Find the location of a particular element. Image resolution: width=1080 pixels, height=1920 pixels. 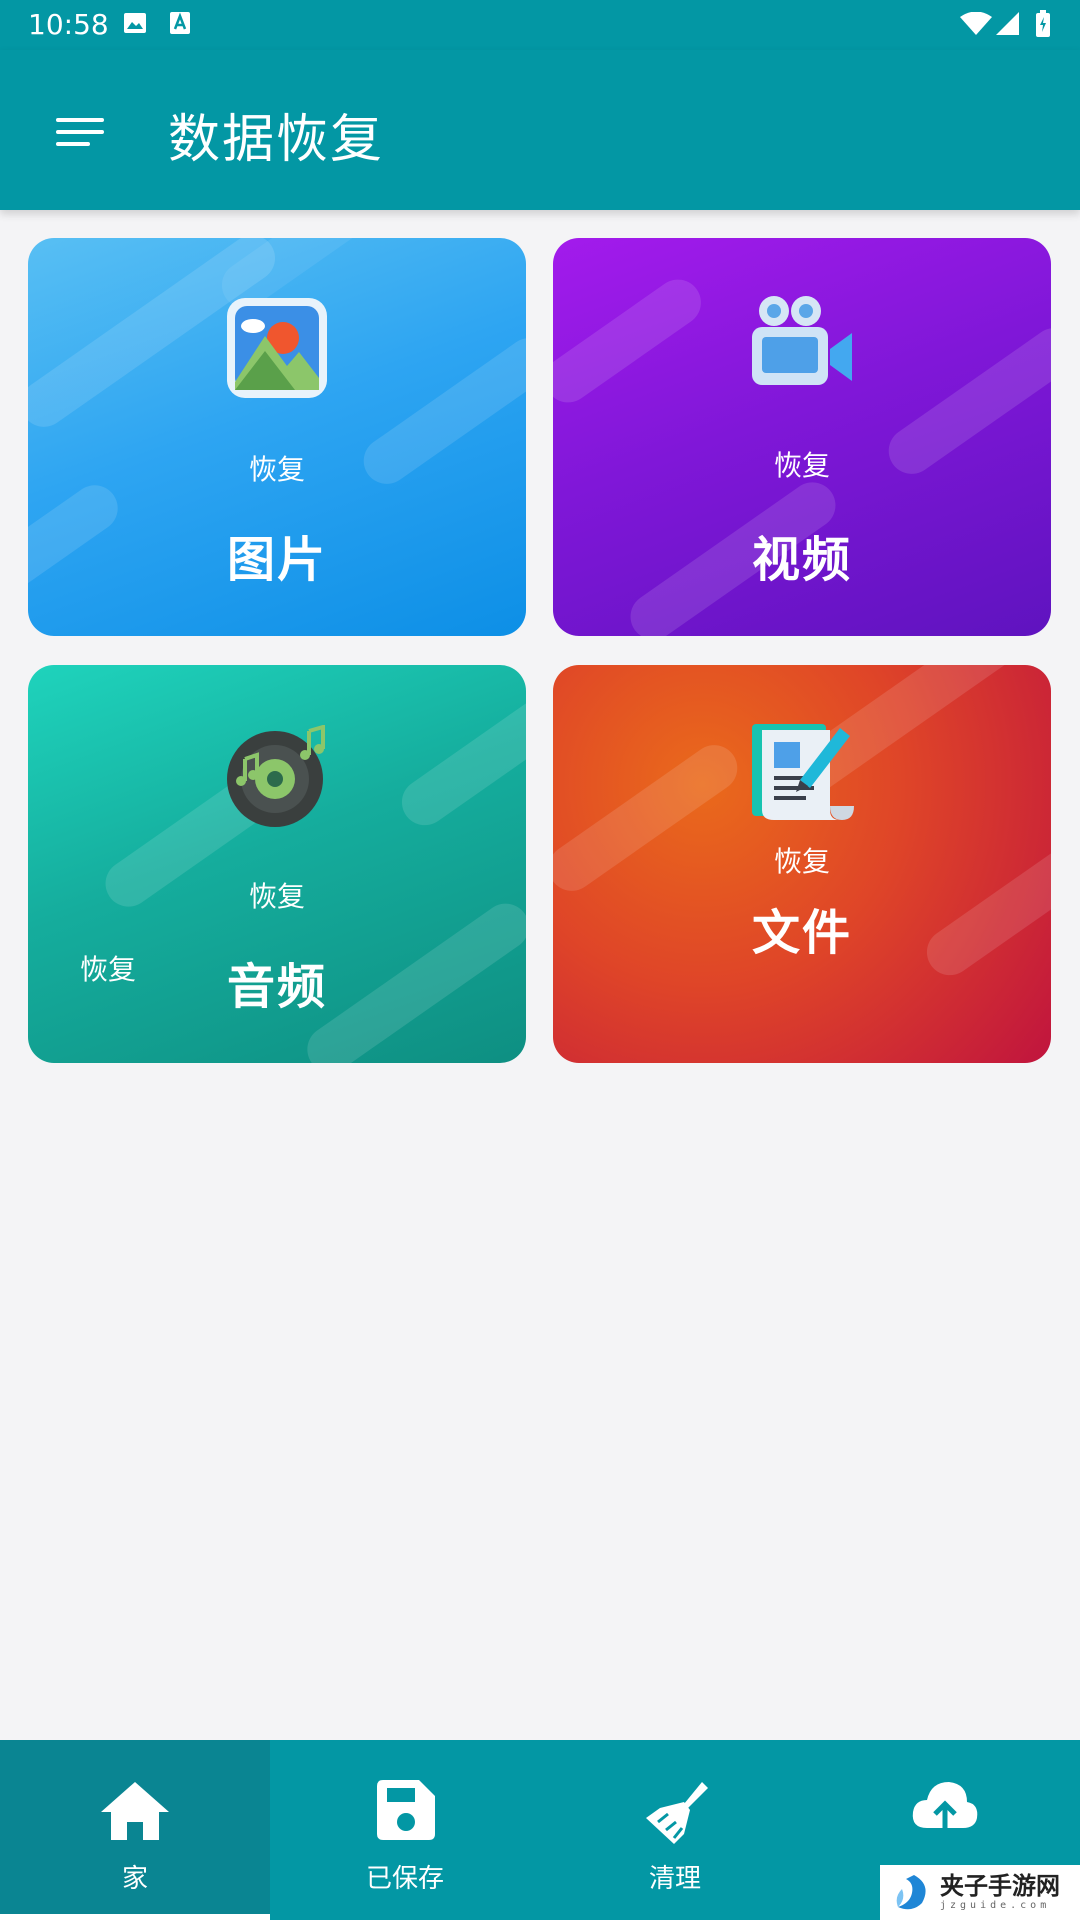

card-title: 视频 is located at coordinates (801, 560).